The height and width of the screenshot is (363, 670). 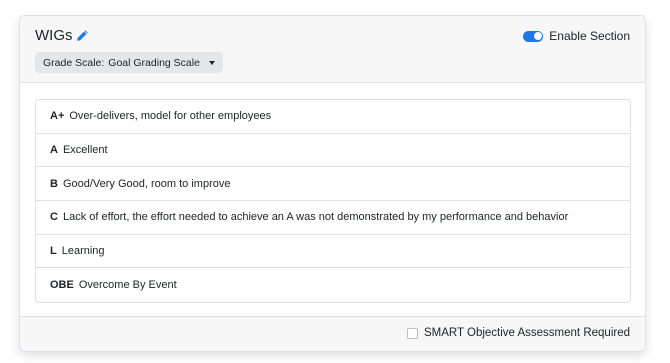 What do you see at coordinates (526, 333) in the screenshot?
I see `smart-objective-label: SMART Objective Assessment Required` at bounding box center [526, 333].